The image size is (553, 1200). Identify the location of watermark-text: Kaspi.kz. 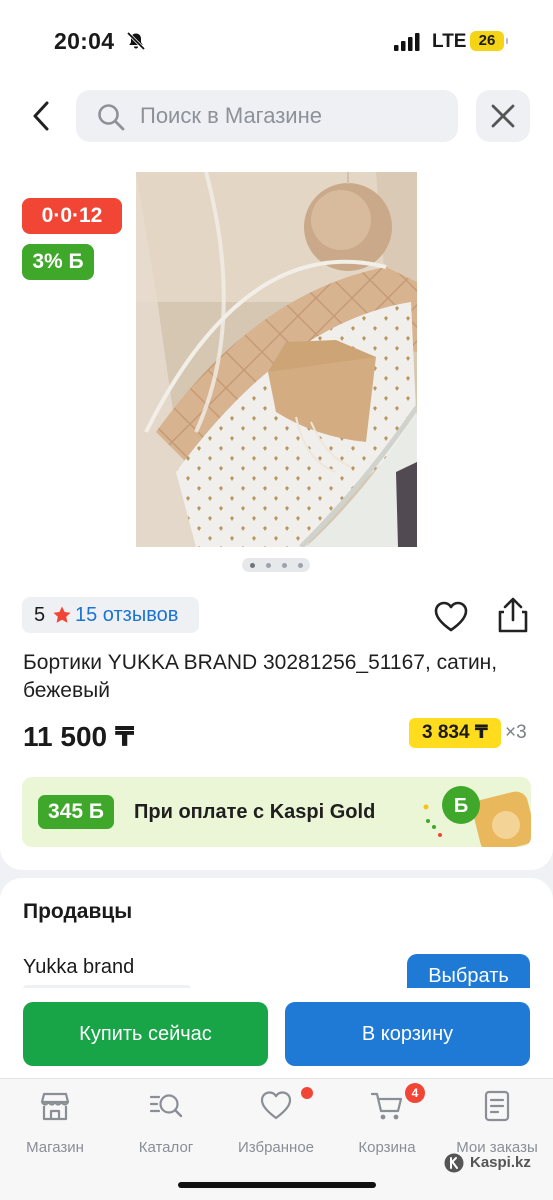
(500, 1162).